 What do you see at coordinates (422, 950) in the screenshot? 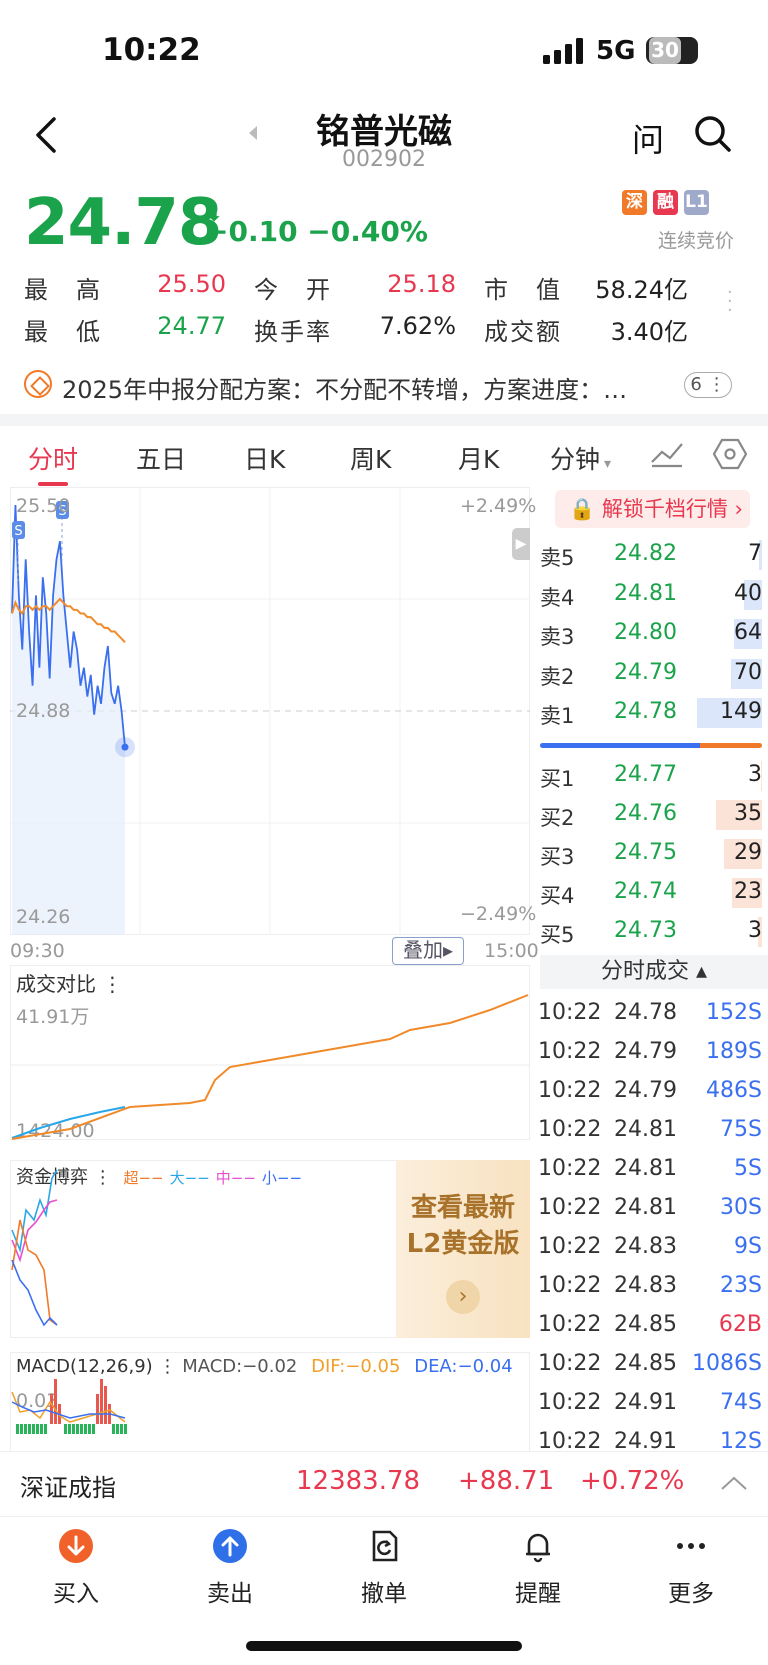
I see `overlay-label: 叠加` at bounding box center [422, 950].